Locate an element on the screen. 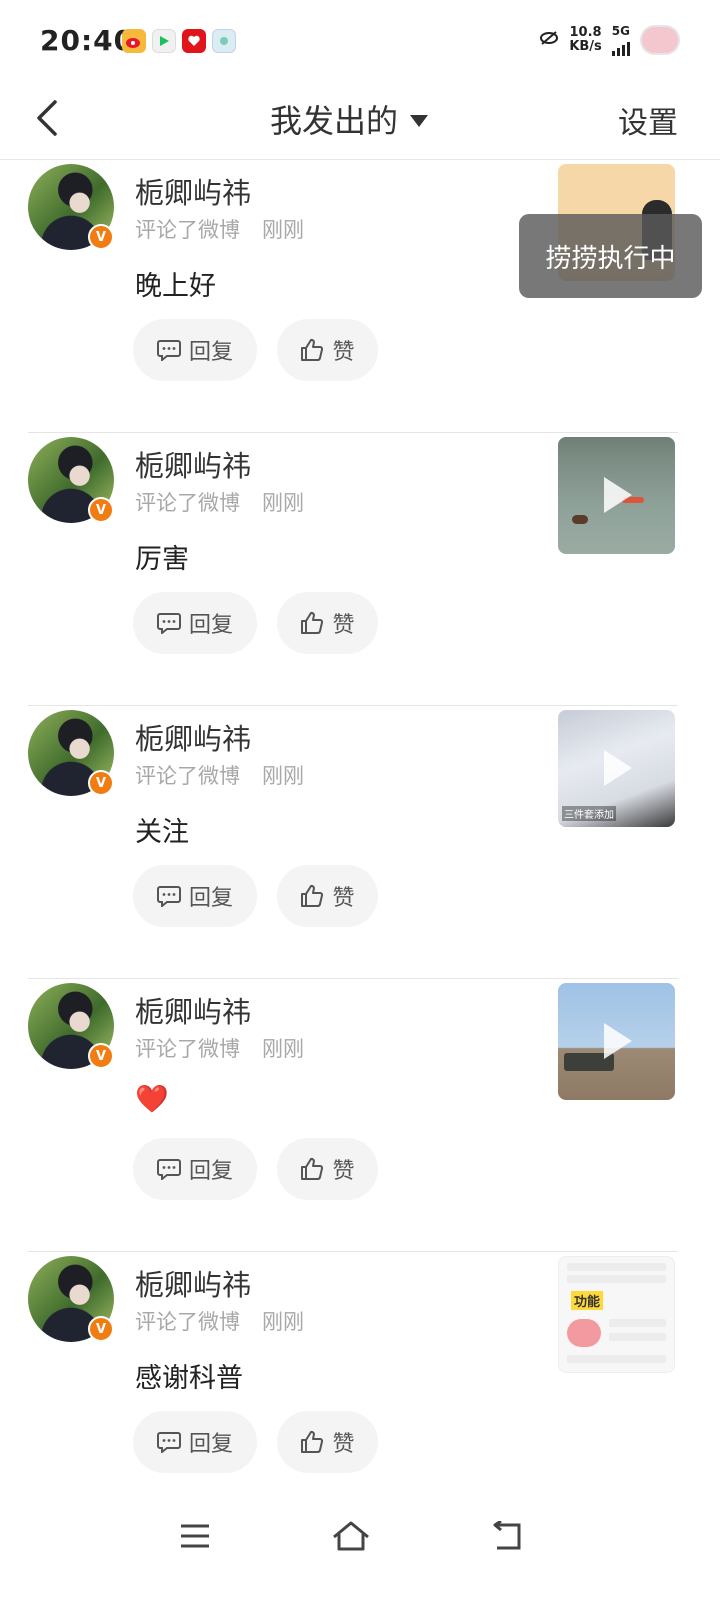 This screenshot has width=720, height=1608. gallery-app-icon is located at coordinates (224, 41).